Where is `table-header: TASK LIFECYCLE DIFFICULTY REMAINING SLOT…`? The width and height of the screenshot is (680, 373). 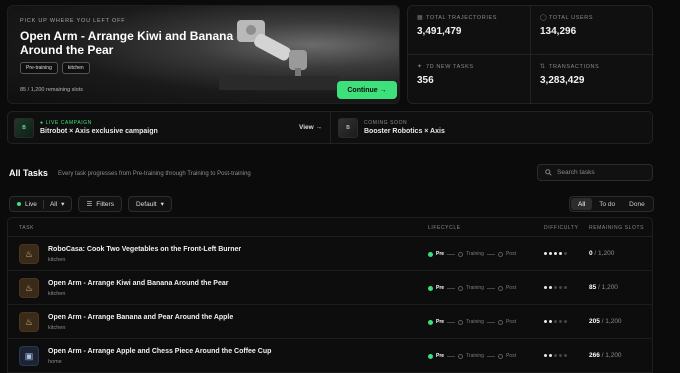
table-header: TASK LIFECYCLE DIFFICULTY REMAINING SLOT… is located at coordinates (330, 227).